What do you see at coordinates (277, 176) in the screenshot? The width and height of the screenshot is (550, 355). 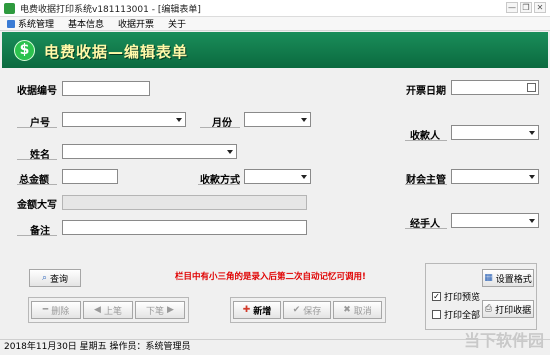 I see `payment-method-select` at bounding box center [277, 176].